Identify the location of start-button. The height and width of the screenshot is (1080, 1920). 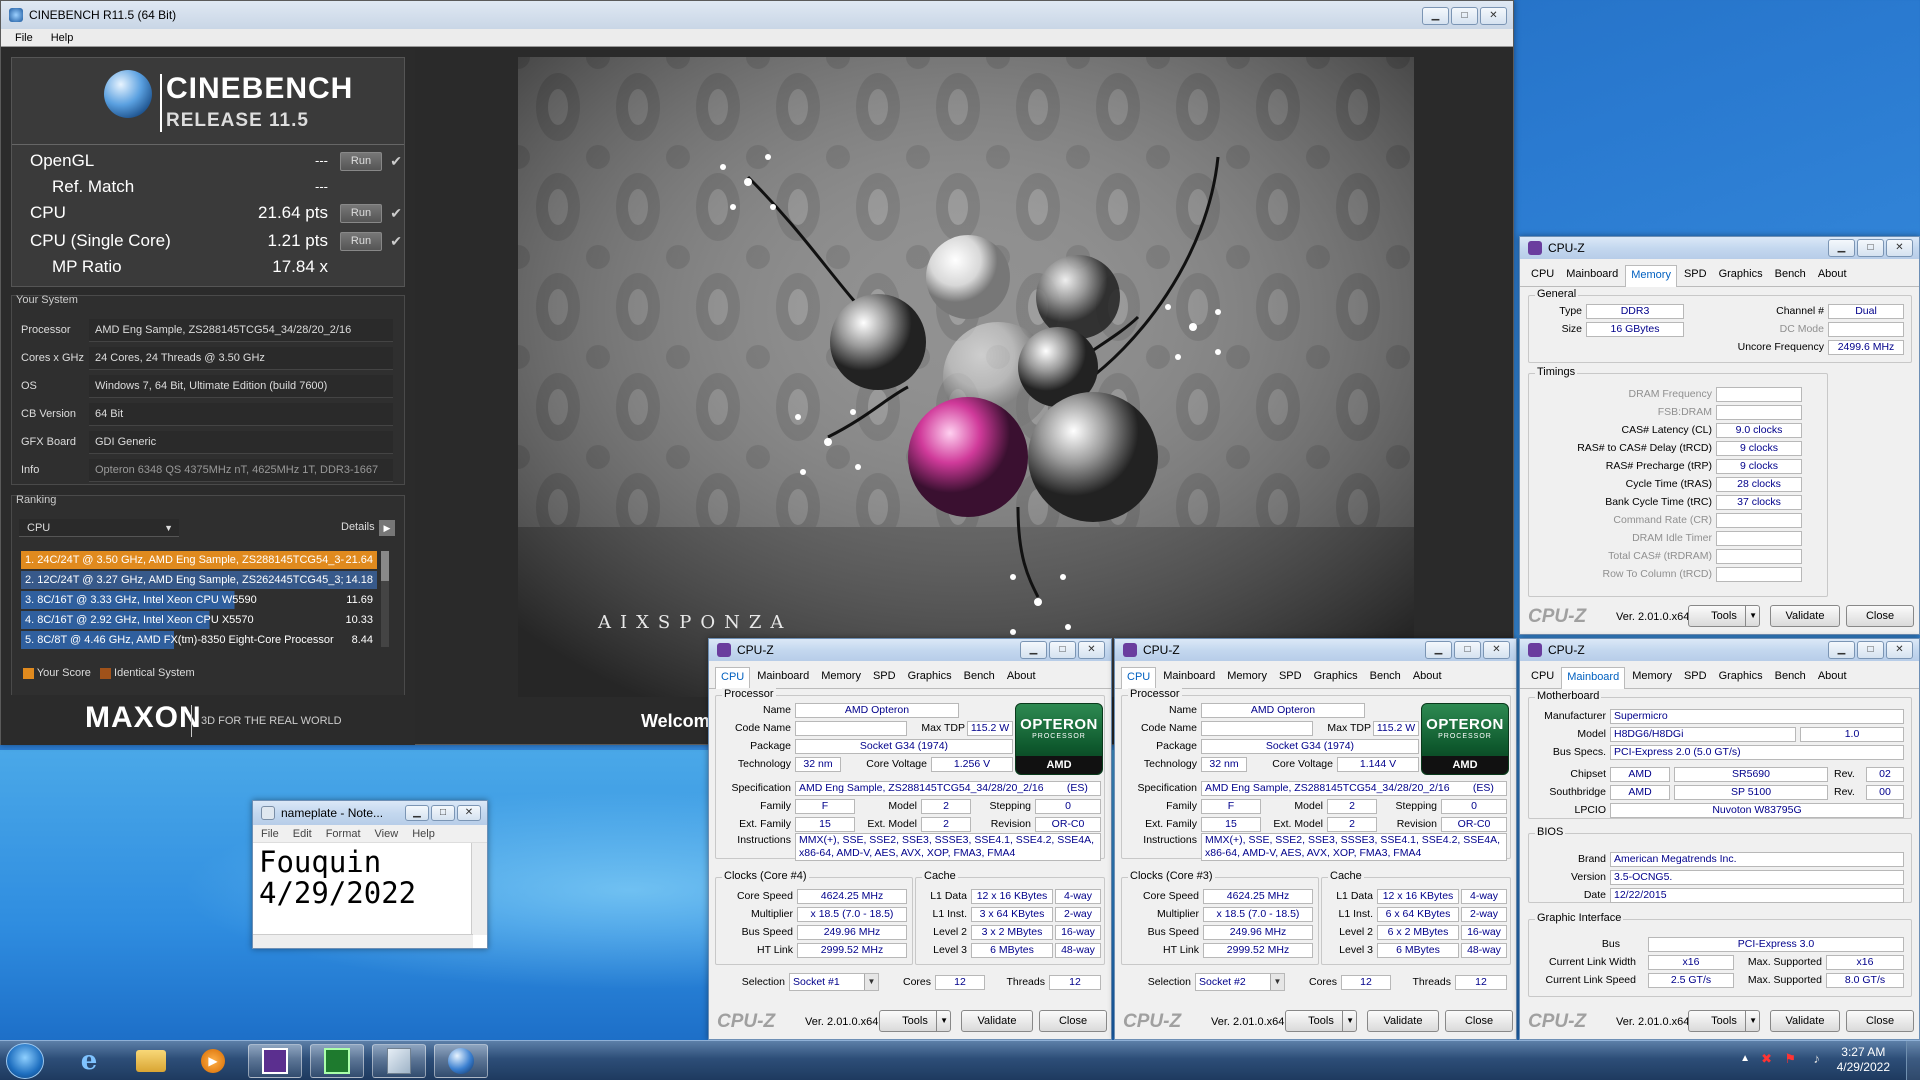
(25, 1061).